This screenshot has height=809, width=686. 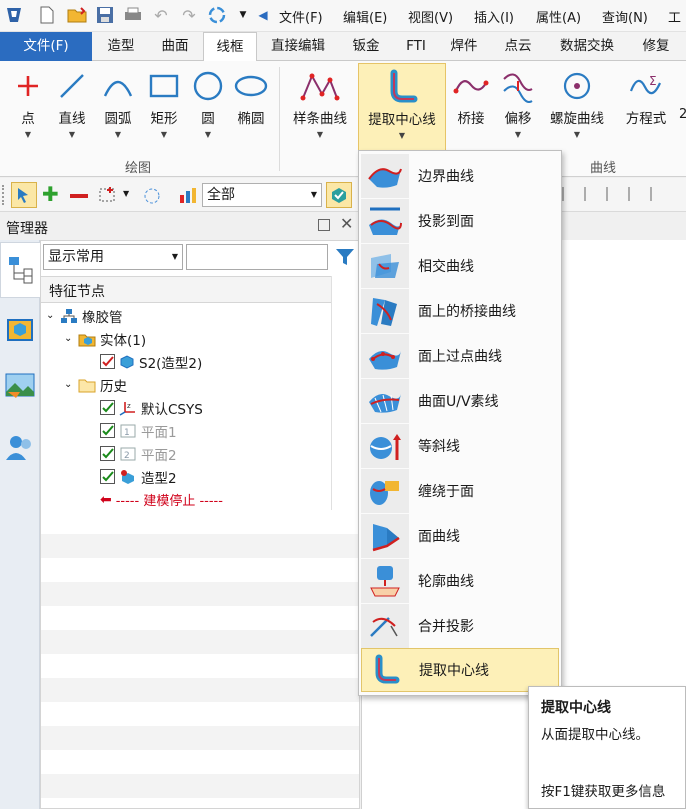 What do you see at coordinates (105, 338) in the screenshot?
I see `tree-solid-group: ⌄ 实体(1)` at bounding box center [105, 338].